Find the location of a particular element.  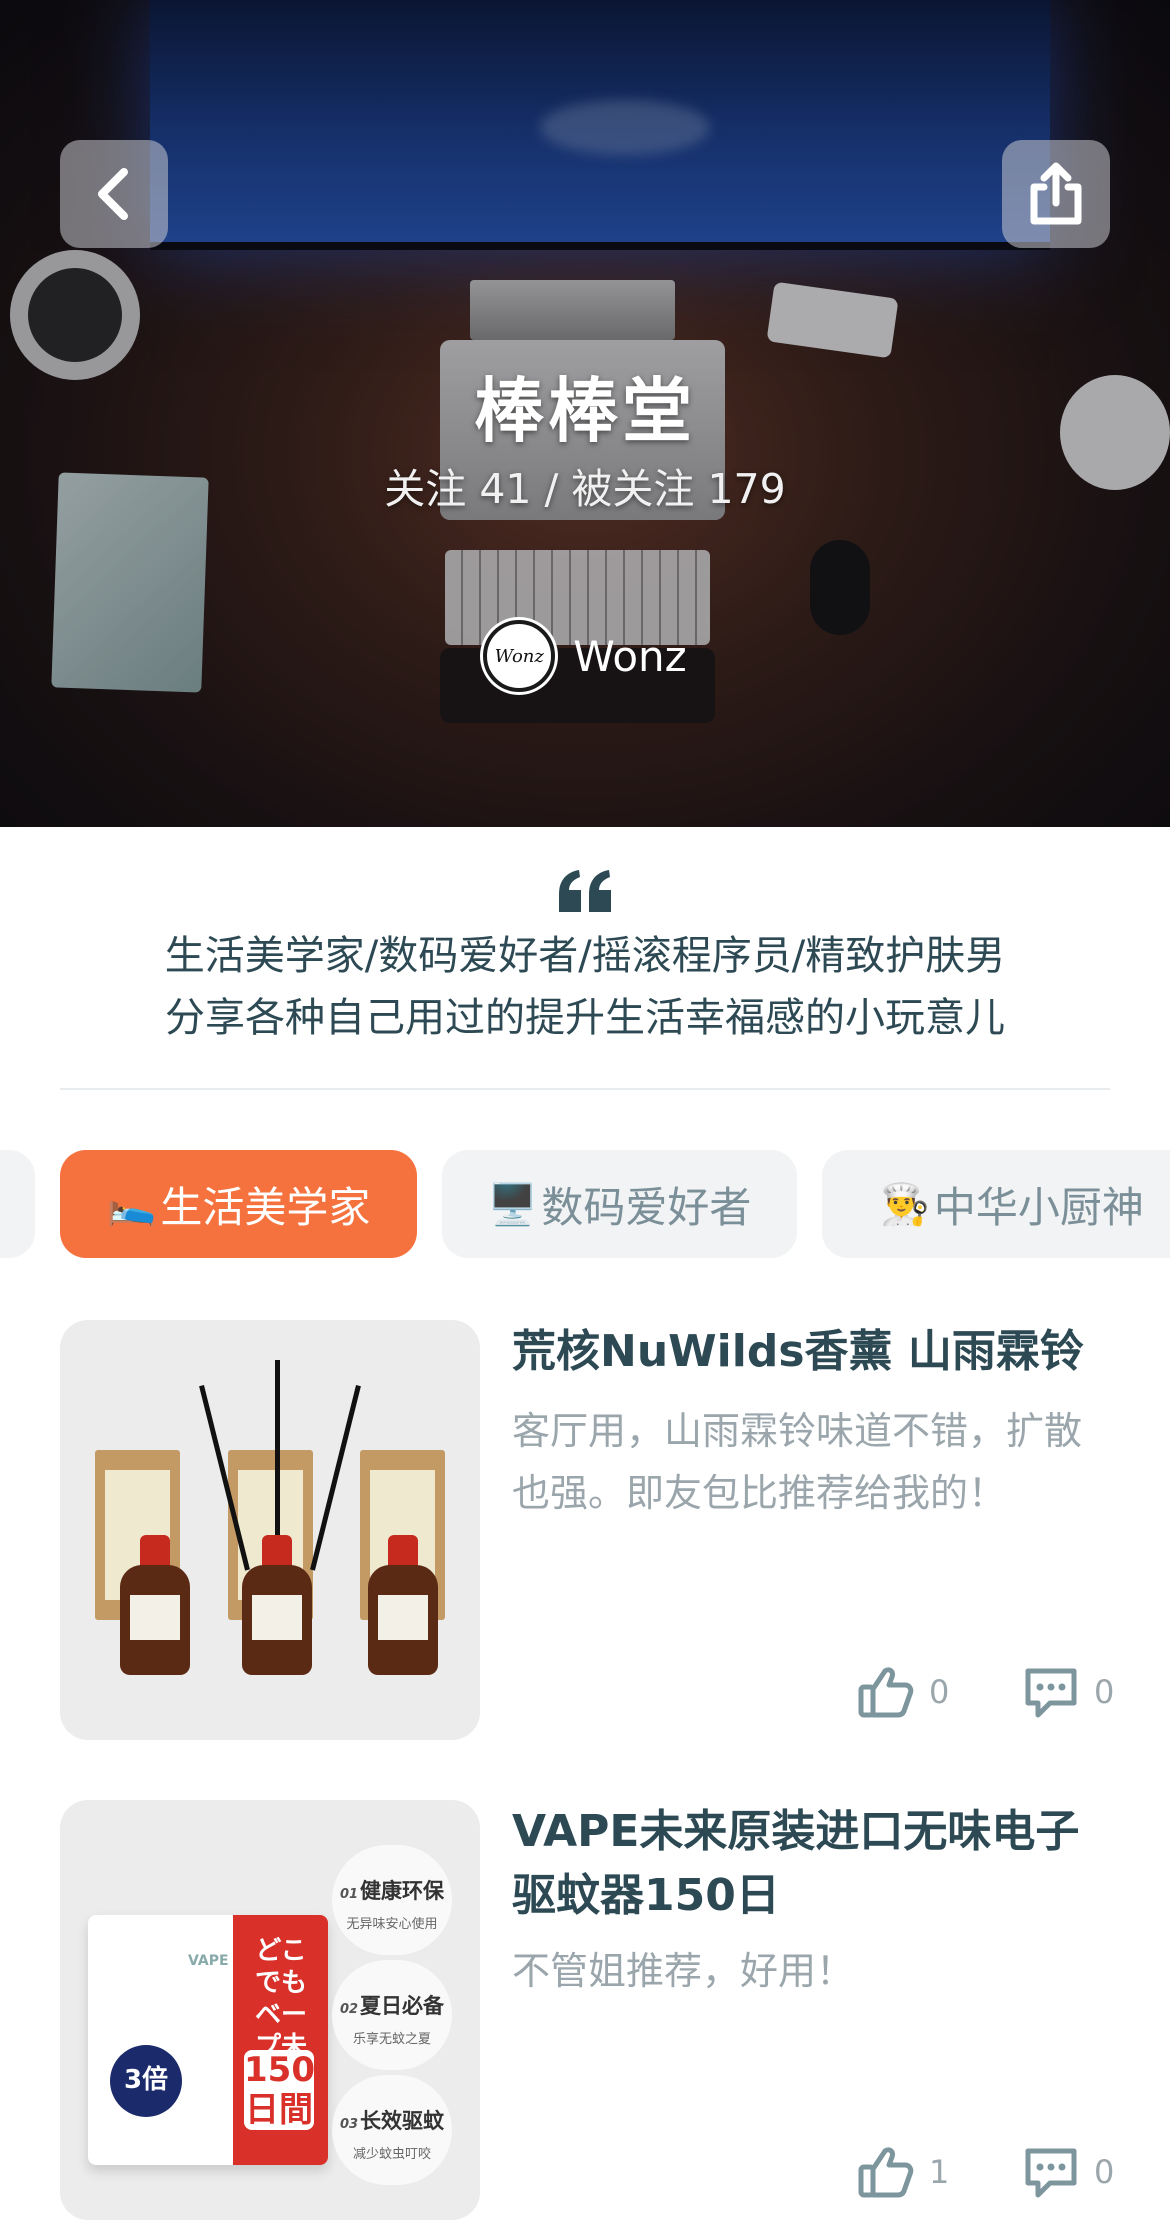

chevron-left-icon is located at coordinates (113, 194).